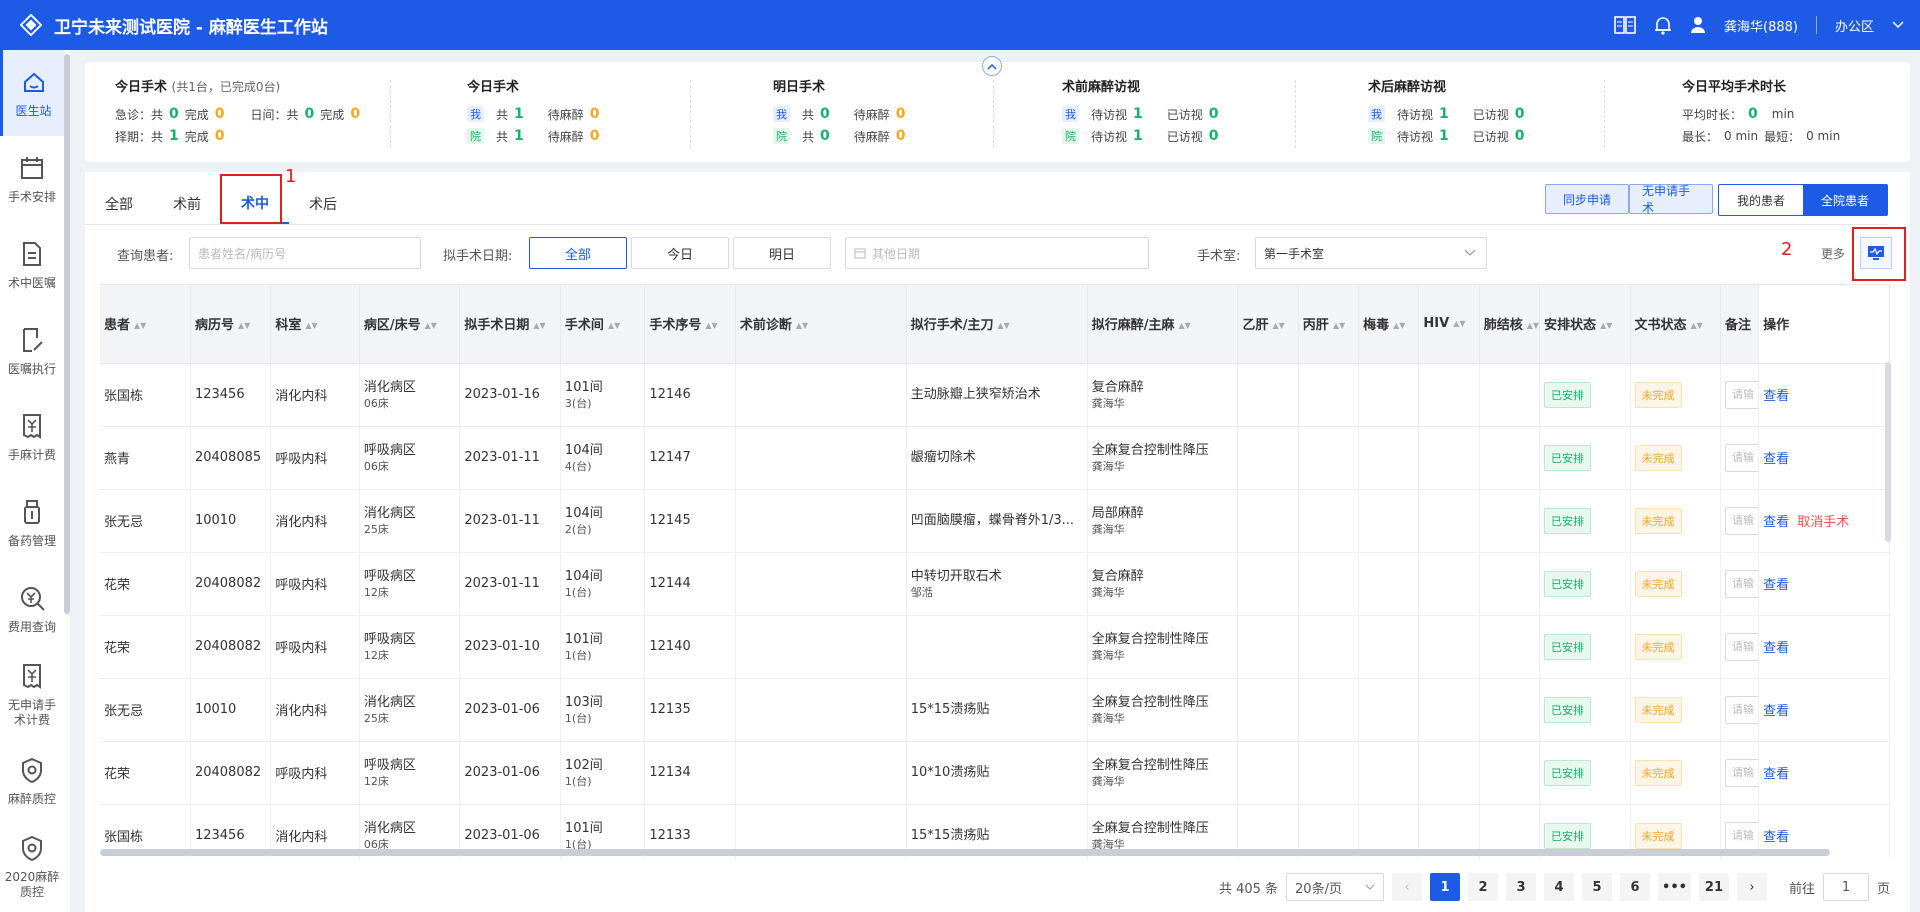 This screenshot has height=912, width=1920. I want to click on column-header: 病历号 ▲▼, so click(231, 324).